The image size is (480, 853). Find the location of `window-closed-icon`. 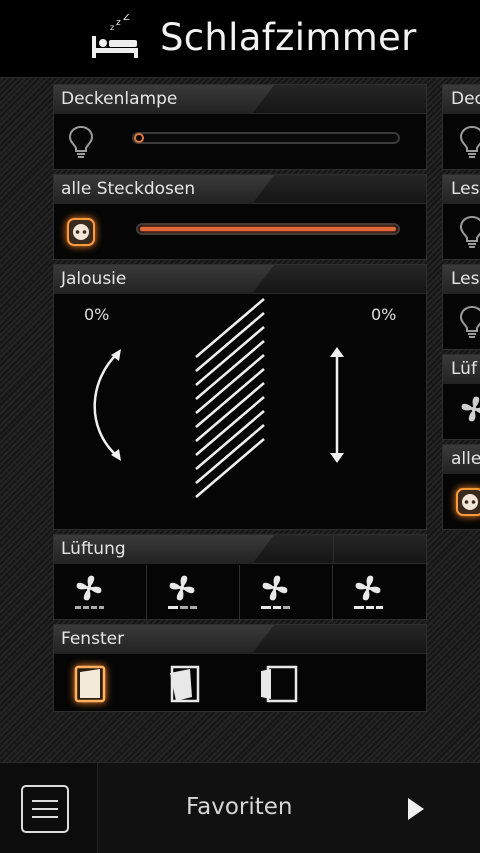

window-closed-icon is located at coordinates (90, 684).